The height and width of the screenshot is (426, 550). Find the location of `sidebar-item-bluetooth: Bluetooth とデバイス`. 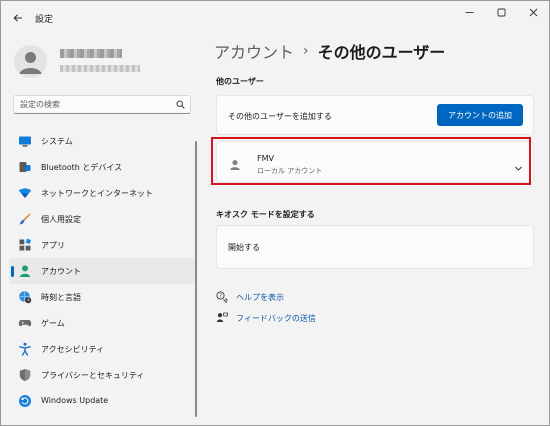

sidebar-item-bluetooth: Bluetooth とデバイス is located at coordinates (102, 167).